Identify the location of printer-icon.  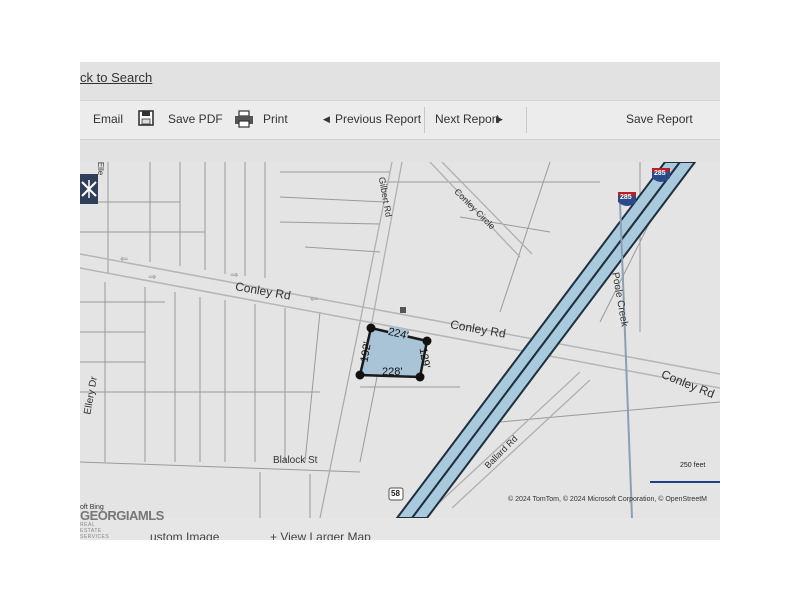
(244, 121).